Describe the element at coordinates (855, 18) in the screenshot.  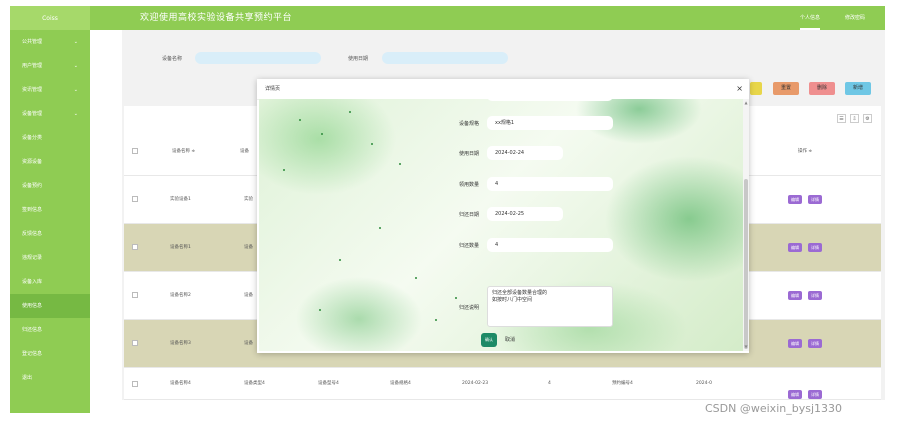
I see `change-password-link: 修改密码` at that location.